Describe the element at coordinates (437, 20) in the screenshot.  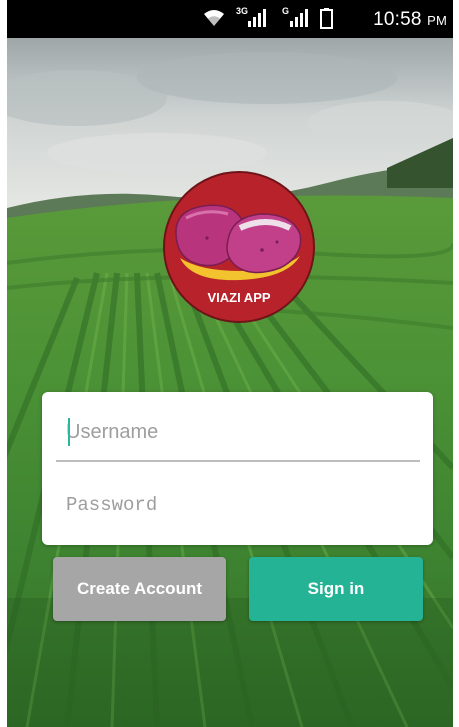
I see `status-time-ampm: PM` at that location.